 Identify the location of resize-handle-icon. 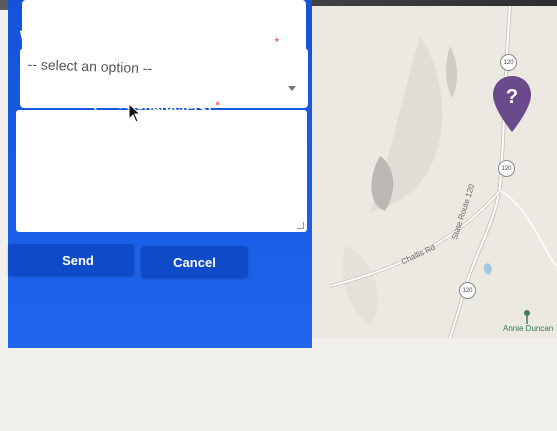
(300, 225).